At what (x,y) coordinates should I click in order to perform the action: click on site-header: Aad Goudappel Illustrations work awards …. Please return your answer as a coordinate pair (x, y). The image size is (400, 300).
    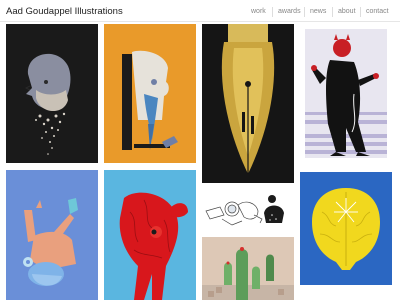
    Looking at the image, I should click on (200, 11).